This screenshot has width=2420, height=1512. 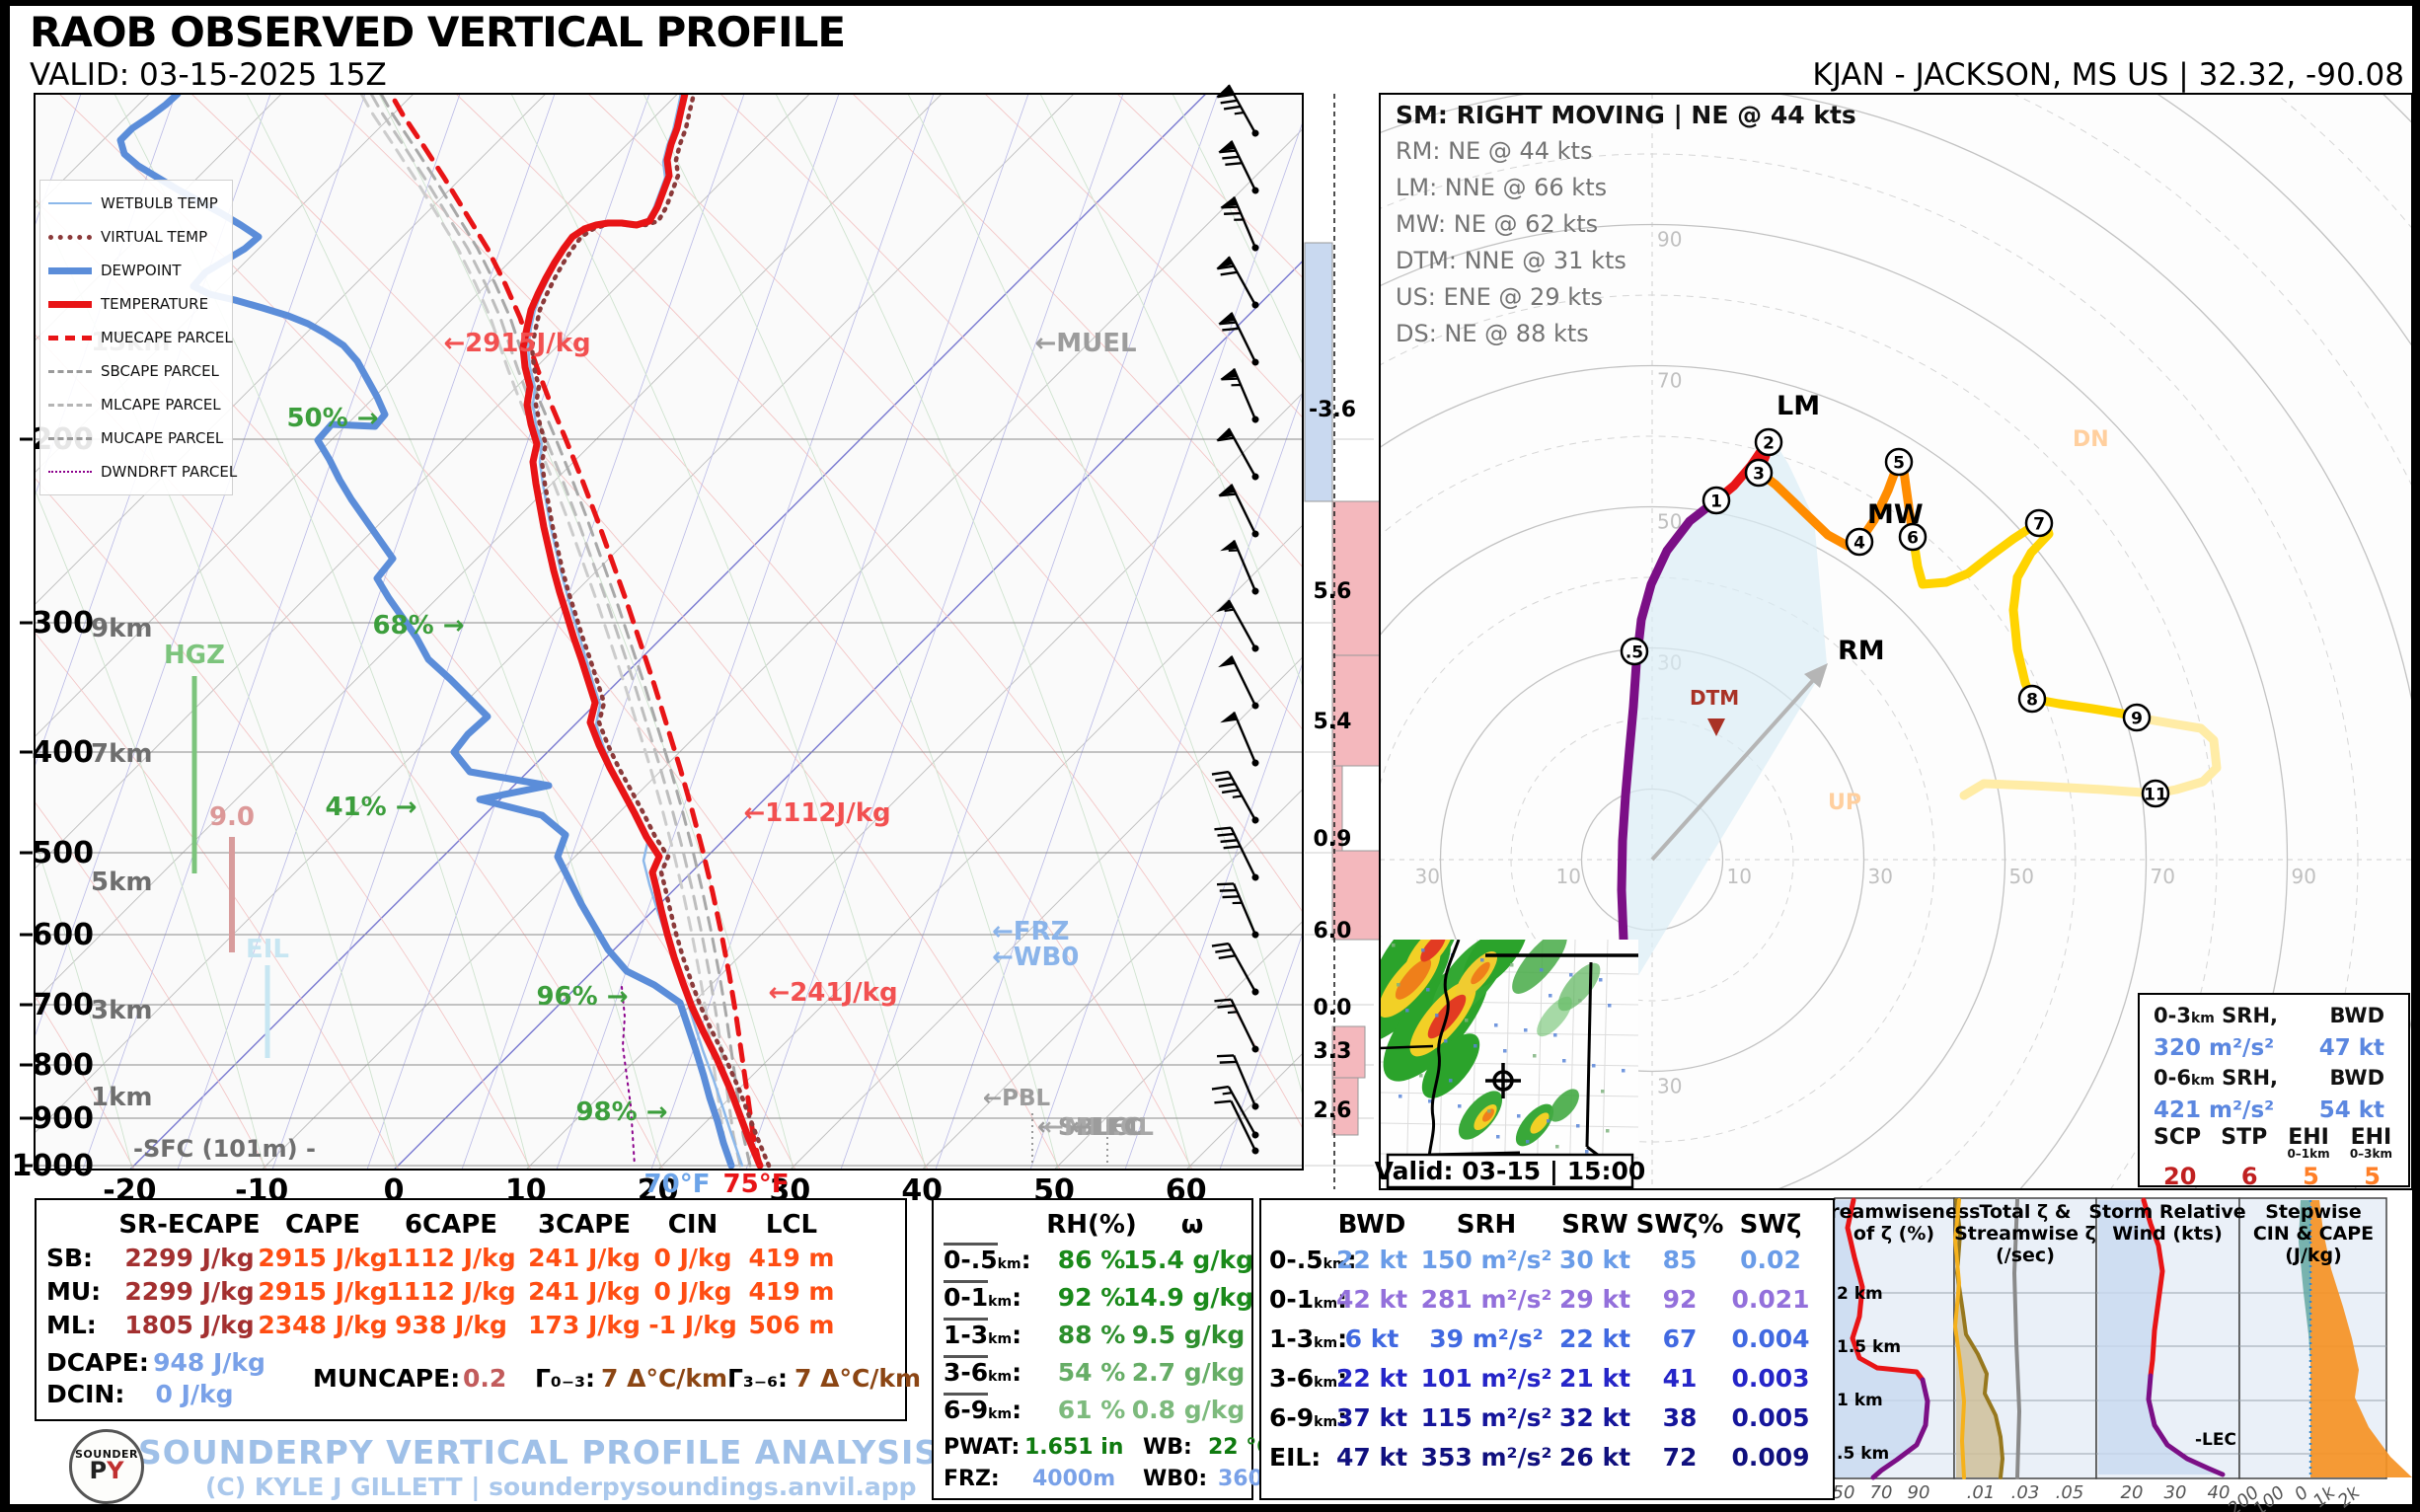 What do you see at coordinates (142, 472) in the screenshot?
I see `legend-item: DWNDRFT PARCEL` at bounding box center [142, 472].